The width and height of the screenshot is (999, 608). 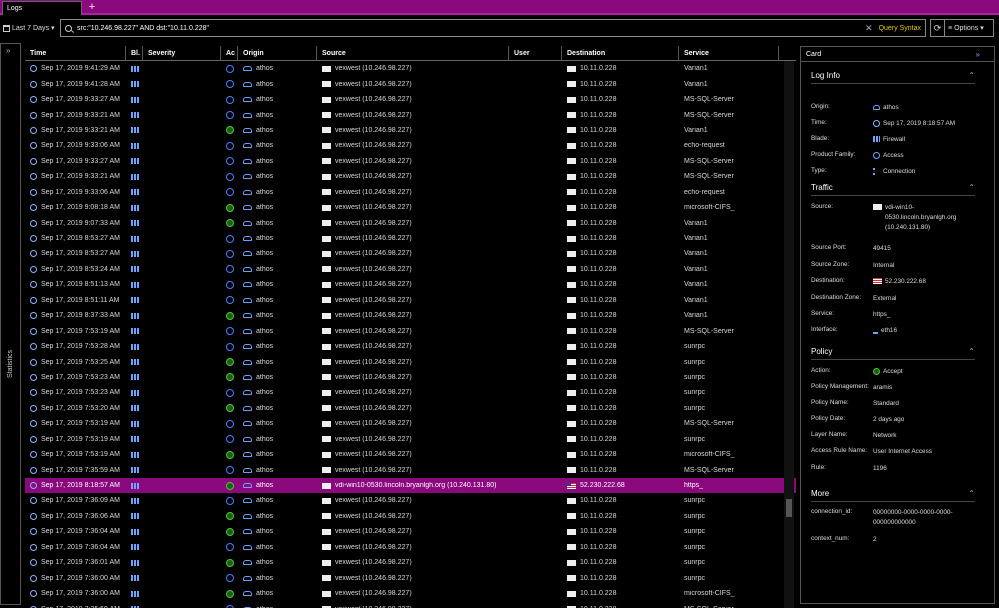 What do you see at coordinates (134, 269) in the screenshot?
I see `blade-cell` at bounding box center [134, 269].